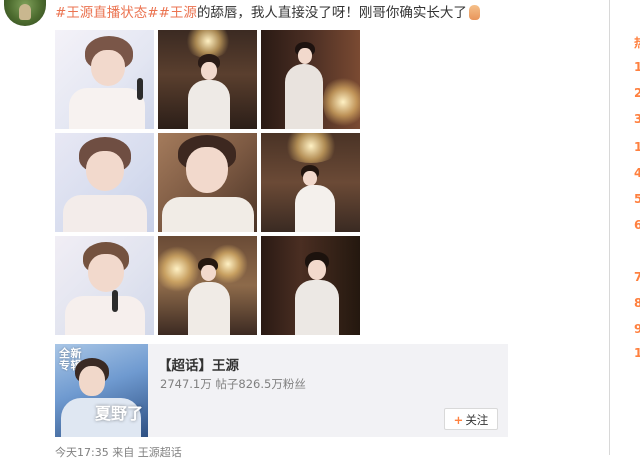 Image resolution: width=640 pixels, height=460 pixels. I want to click on post-time: 今天17:35, so click(82, 452).